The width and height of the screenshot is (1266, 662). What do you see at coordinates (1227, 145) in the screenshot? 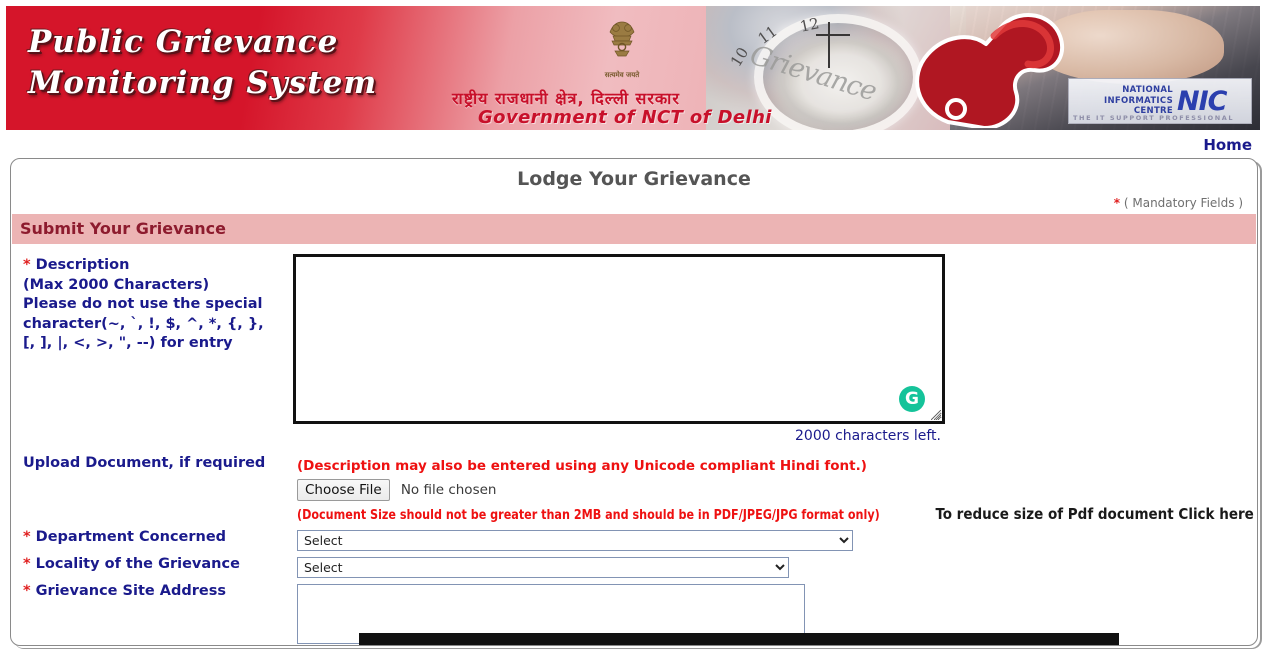
I see `home-link: Home` at bounding box center [1227, 145].